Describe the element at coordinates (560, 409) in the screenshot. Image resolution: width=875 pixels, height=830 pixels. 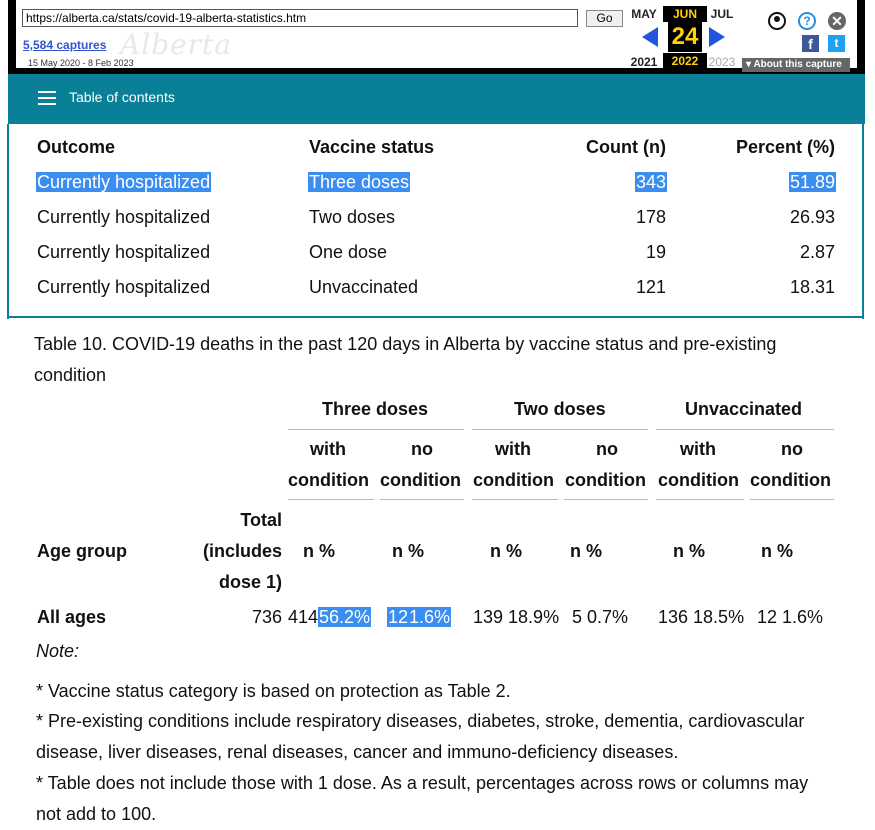
I see `group-header-two-doses: Two doses` at that location.